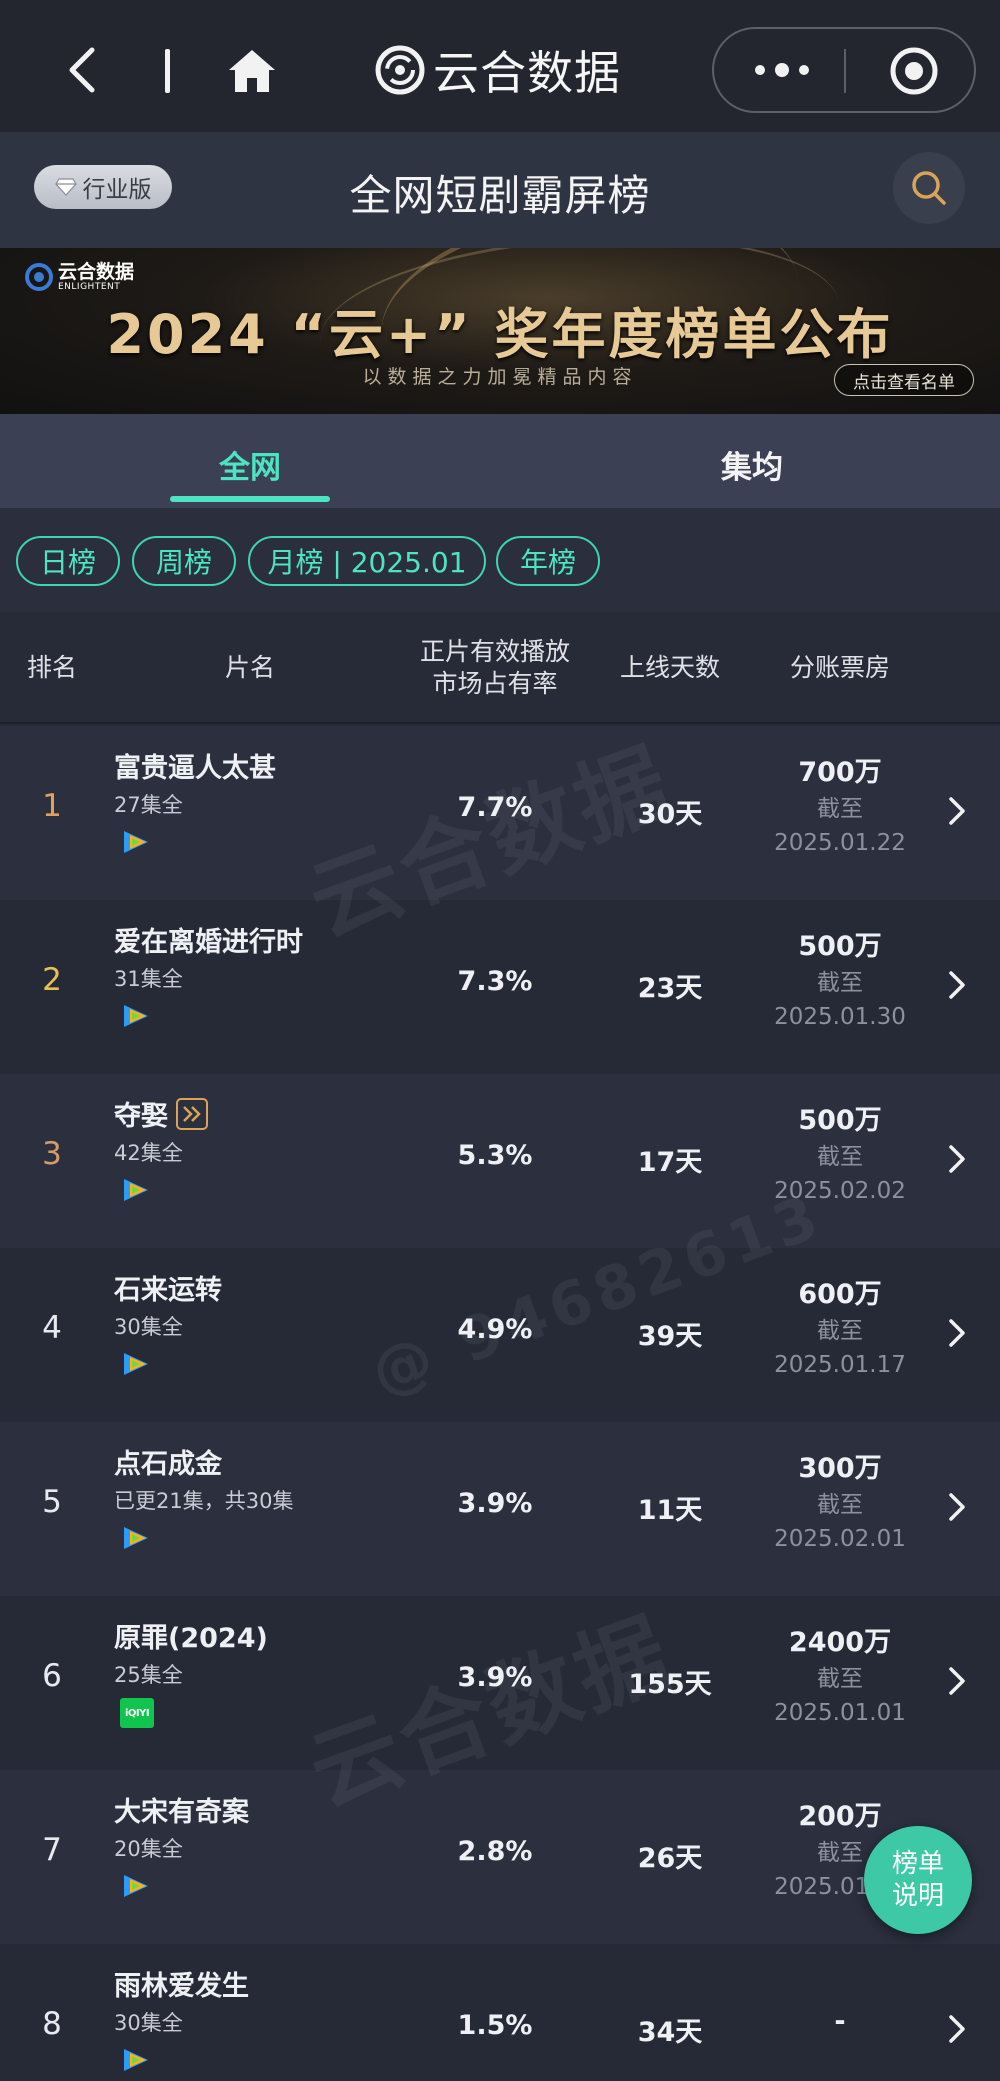 This screenshot has height=2081, width=1000. What do you see at coordinates (917, 1896) in the screenshot?
I see `fab-line2: 说明` at bounding box center [917, 1896].